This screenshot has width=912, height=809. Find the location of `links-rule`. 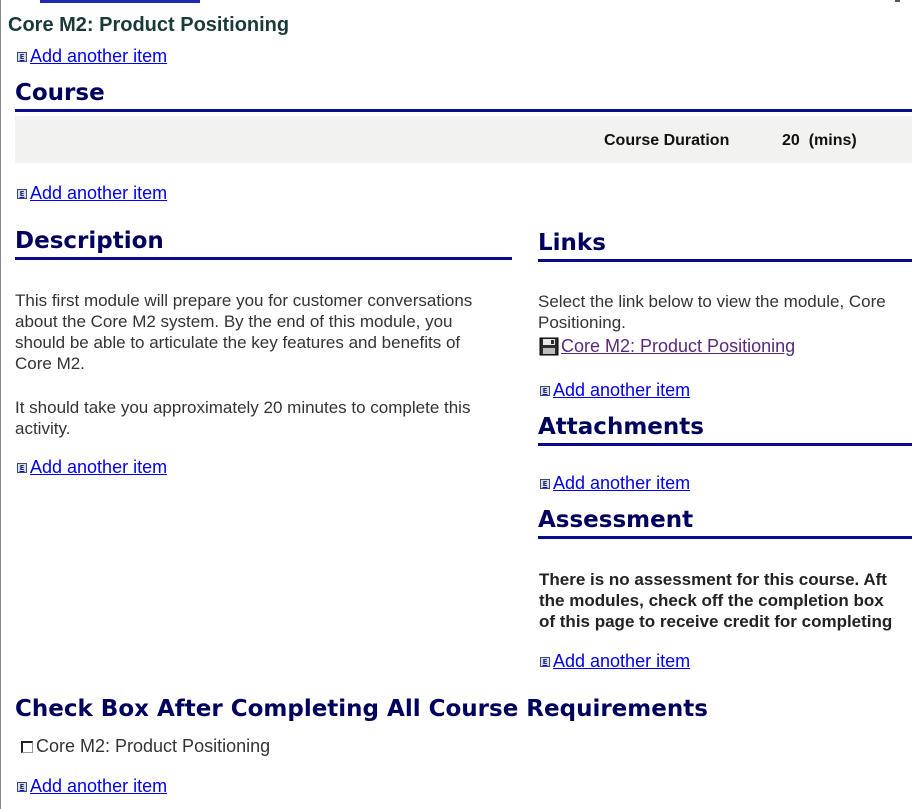

links-rule is located at coordinates (725, 260).